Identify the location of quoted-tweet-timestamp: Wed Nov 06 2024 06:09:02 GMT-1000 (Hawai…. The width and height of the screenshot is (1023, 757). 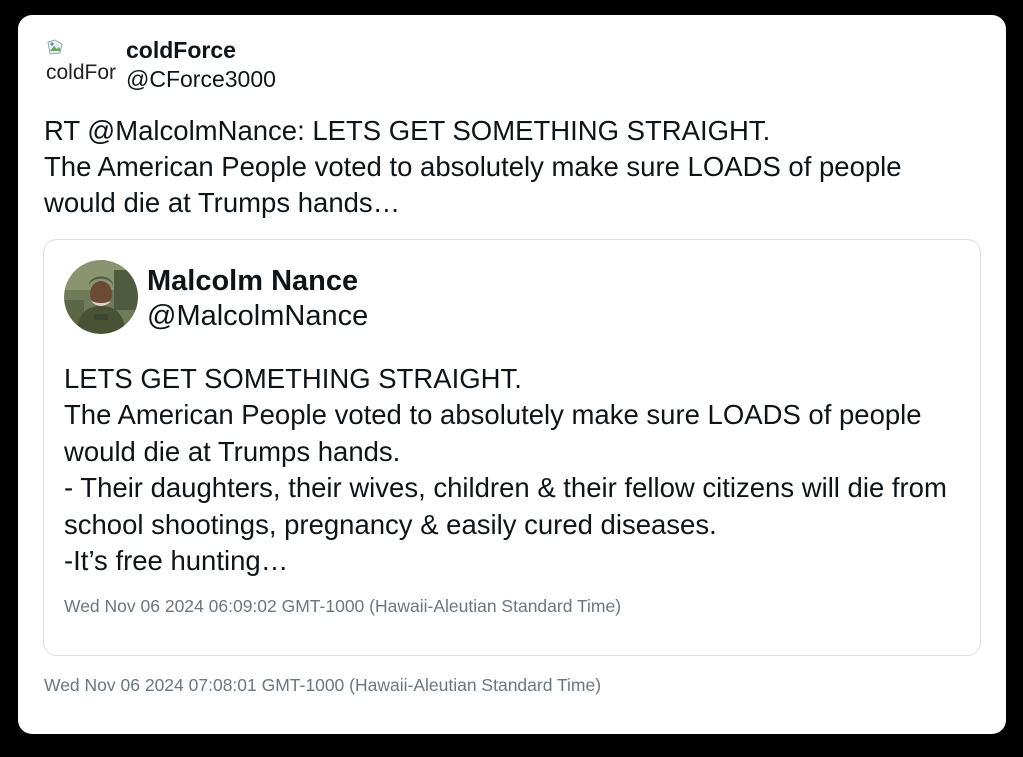
(342, 606).